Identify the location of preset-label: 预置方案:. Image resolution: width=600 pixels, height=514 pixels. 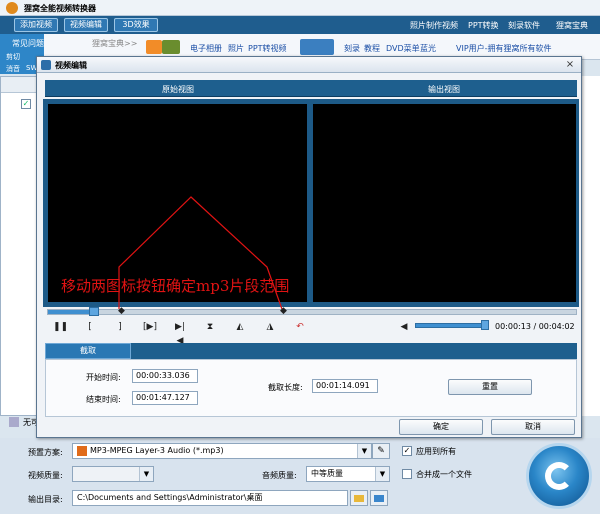
(45, 452).